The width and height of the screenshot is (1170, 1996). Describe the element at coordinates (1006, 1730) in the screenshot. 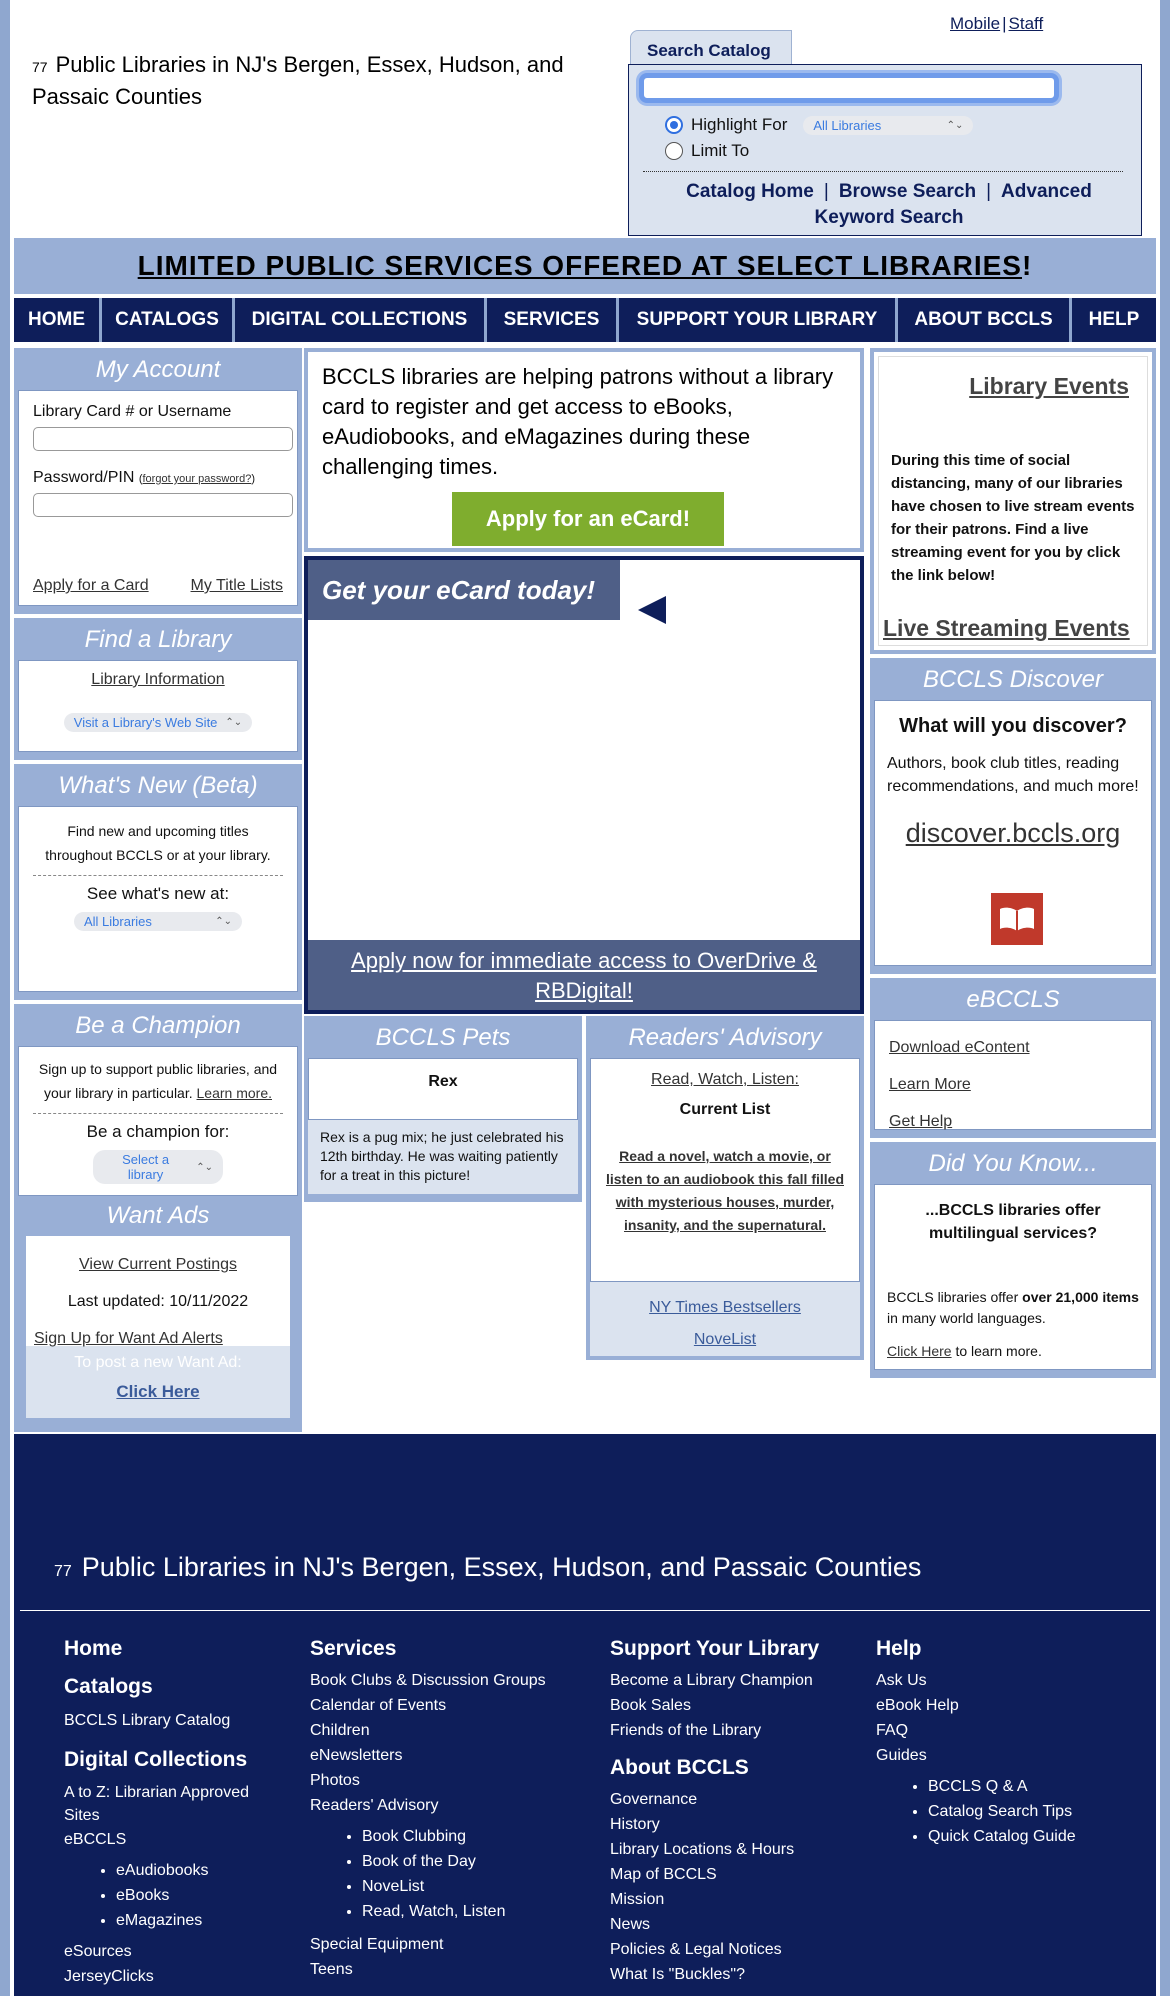

I see `footer-faq-link: FAQ` at that location.